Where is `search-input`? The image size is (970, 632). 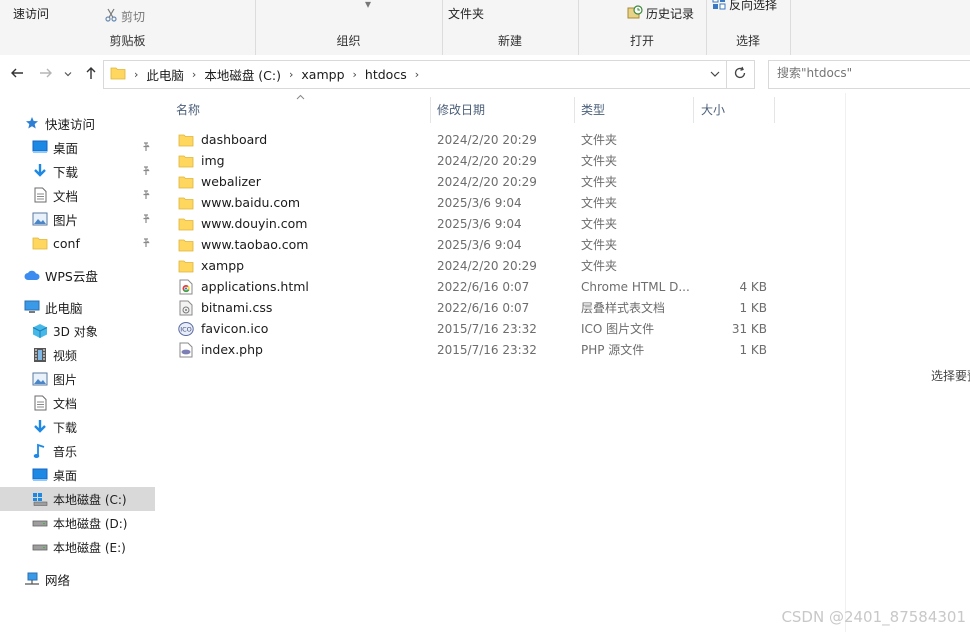 search-input is located at coordinates (867, 73).